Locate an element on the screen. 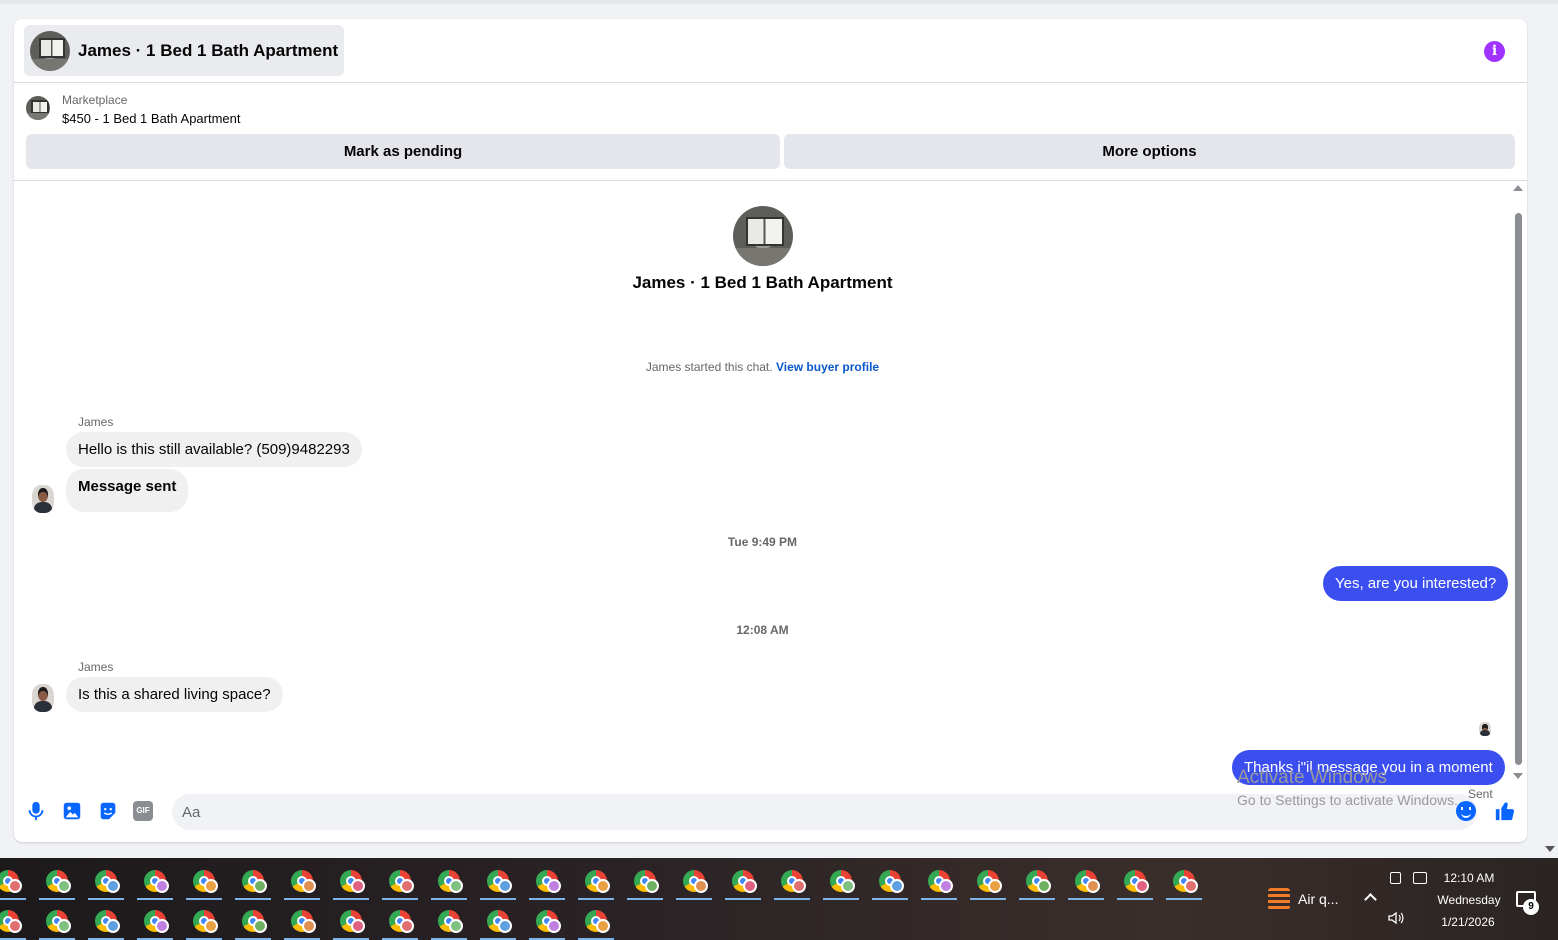 Image resolution: width=1558 pixels, height=940 pixels. thread-listing-photo is located at coordinates (763, 236).